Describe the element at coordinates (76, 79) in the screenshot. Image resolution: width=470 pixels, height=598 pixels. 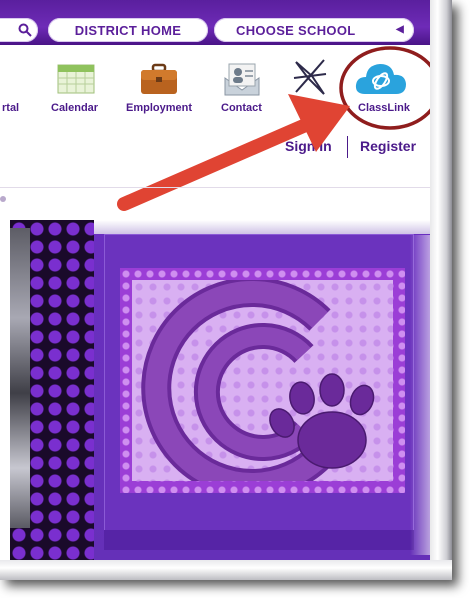
I see `calendar-icon` at that location.